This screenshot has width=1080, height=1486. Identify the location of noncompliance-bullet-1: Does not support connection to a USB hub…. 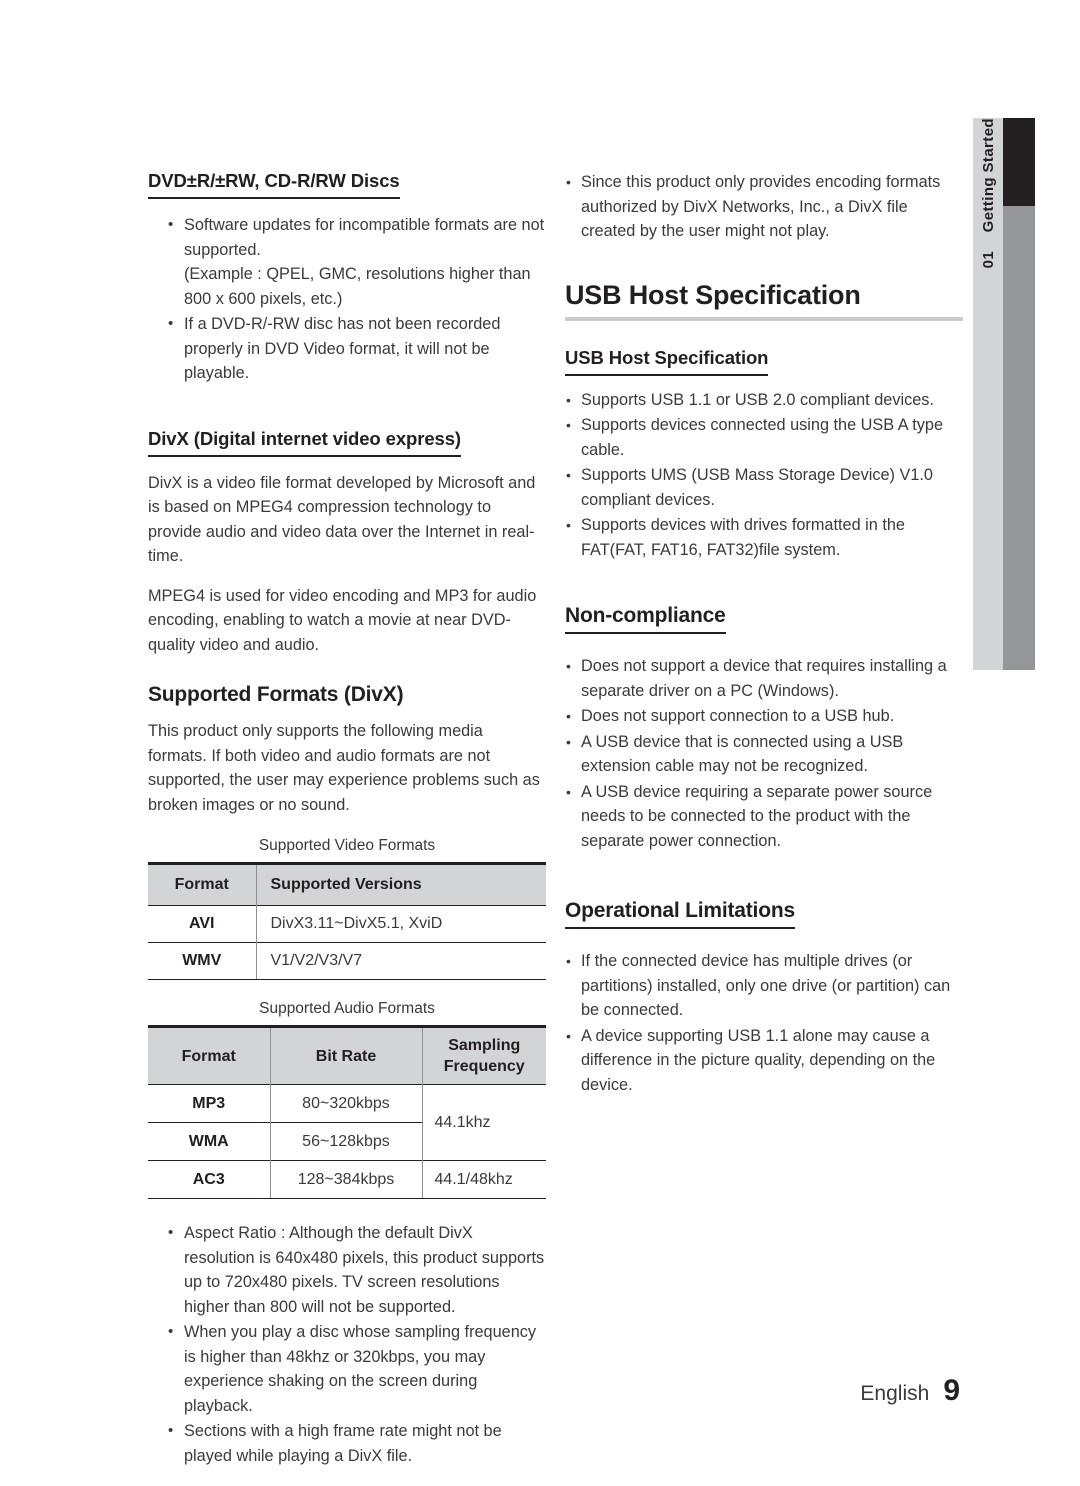
(738, 716).